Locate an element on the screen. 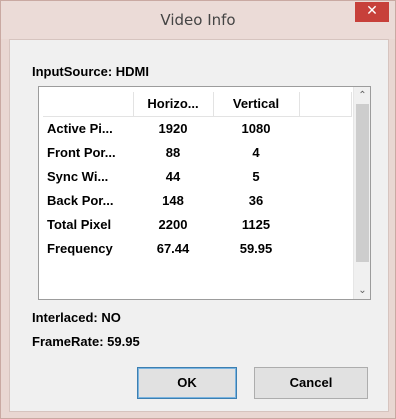 The width and height of the screenshot is (396, 419). horizontal-value: 2200 is located at coordinates (173, 224).